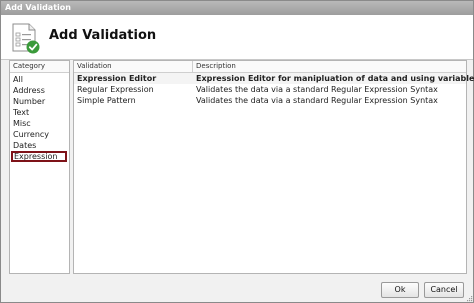 Image resolution: width=474 pixels, height=303 pixels. What do you see at coordinates (400, 290) in the screenshot?
I see `ok-button: Ok` at bounding box center [400, 290].